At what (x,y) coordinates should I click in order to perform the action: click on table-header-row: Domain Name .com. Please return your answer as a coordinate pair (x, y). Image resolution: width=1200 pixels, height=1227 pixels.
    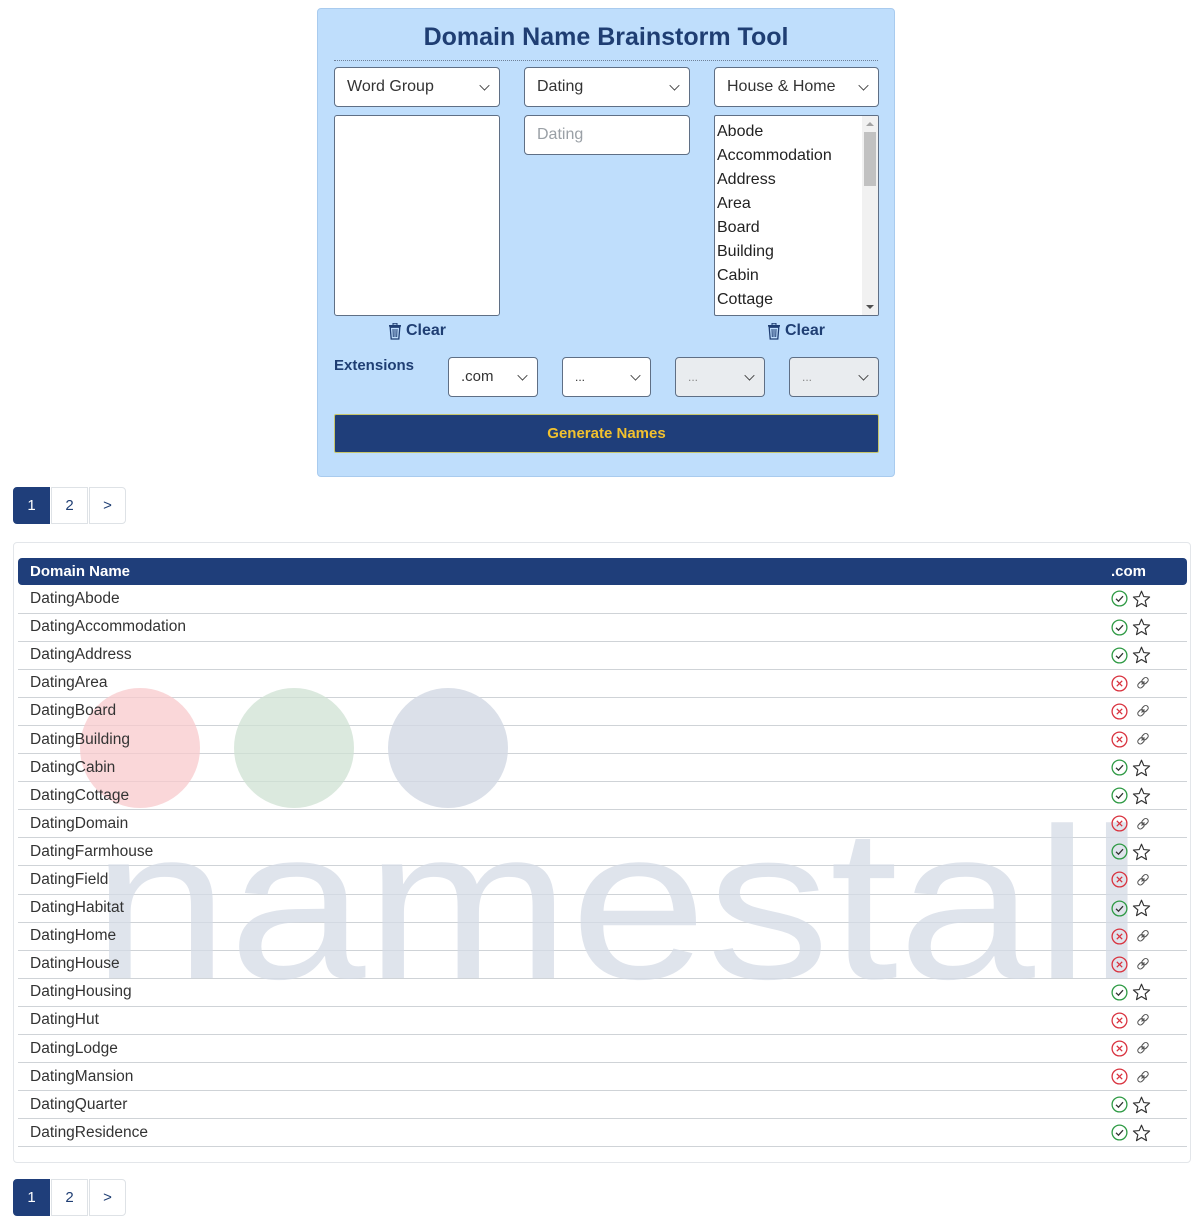
    Looking at the image, I should click on (602, 571).